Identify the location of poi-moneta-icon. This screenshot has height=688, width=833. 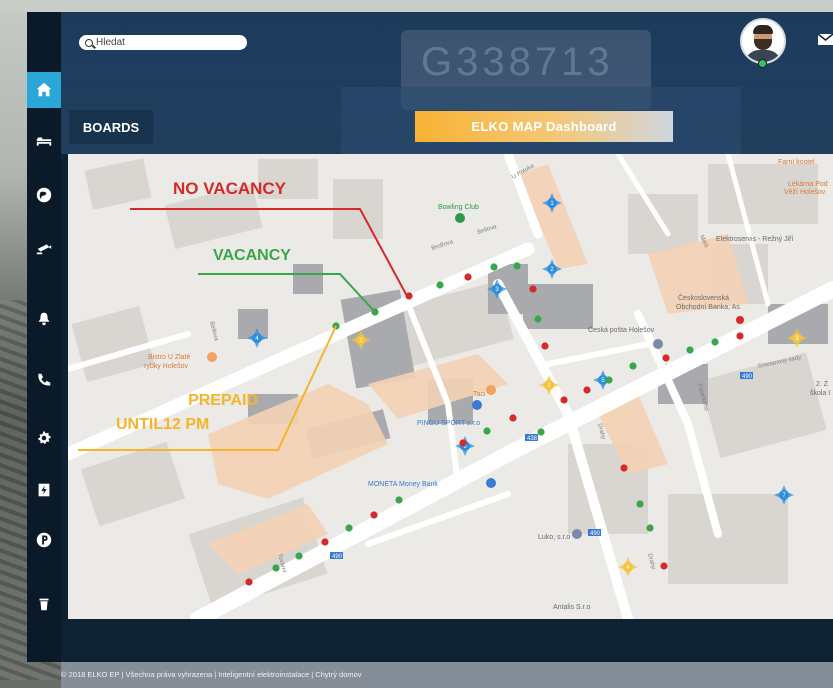
(491, 483).